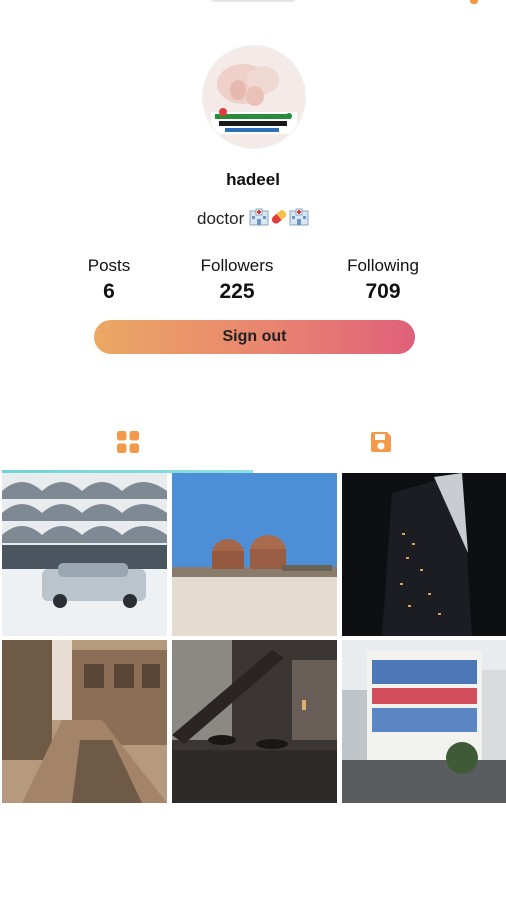 Image resolution: width=506 pixels, height=900 pixels. I want to click on tab-saved, so click(379, 446).